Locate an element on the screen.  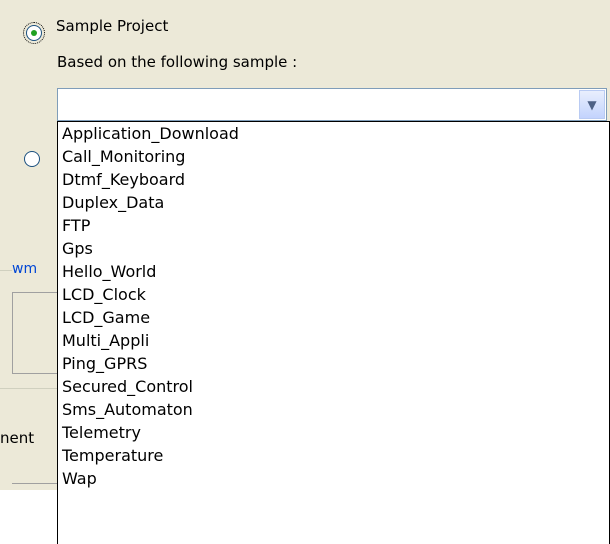
list-item: Ping_GPRS is located at coordinates (333, 363).